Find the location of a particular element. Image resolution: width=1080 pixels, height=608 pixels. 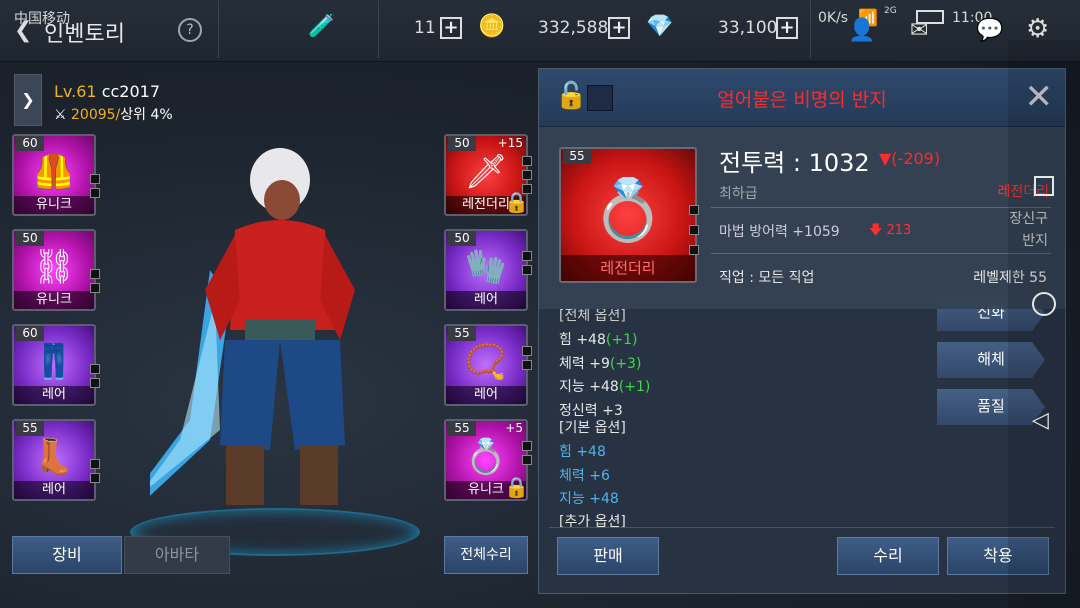

combat-power-delta: ▼(-209) is located at coordinates (910, 158).